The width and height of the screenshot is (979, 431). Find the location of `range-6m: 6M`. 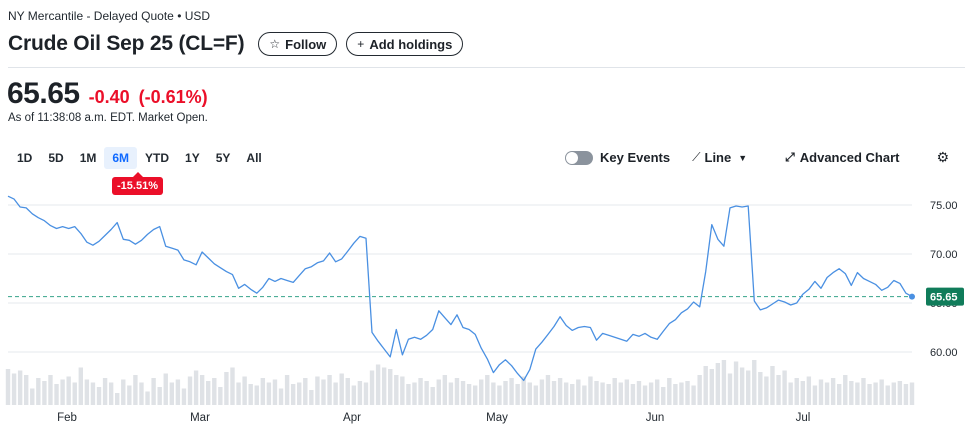

range-6m: 6M is located at coordinates (121, 158).